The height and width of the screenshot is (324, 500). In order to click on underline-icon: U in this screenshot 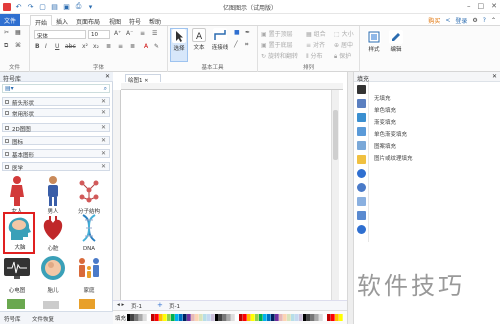, I will do `click(57, 46)`.